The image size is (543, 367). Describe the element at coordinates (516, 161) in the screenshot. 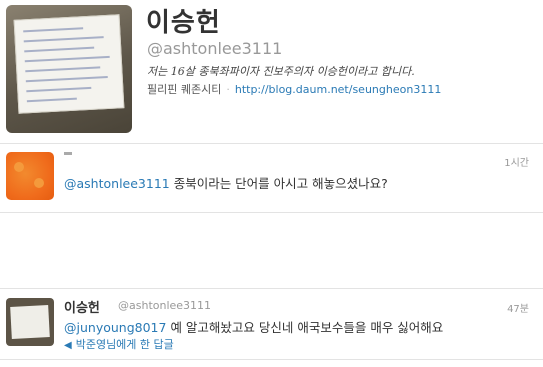

I see `tweet-timestamp: 1시간` at that location.